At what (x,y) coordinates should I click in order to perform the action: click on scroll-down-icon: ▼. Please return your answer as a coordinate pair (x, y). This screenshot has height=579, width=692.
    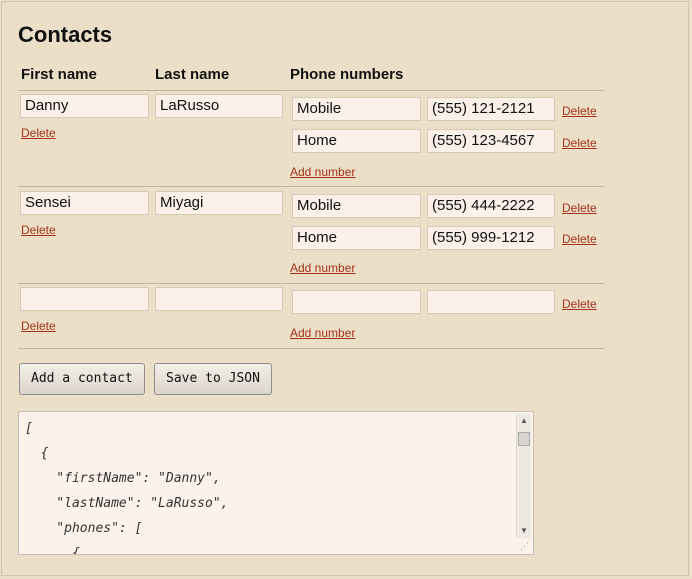
    Looking at the image, I should click on (524, 531).